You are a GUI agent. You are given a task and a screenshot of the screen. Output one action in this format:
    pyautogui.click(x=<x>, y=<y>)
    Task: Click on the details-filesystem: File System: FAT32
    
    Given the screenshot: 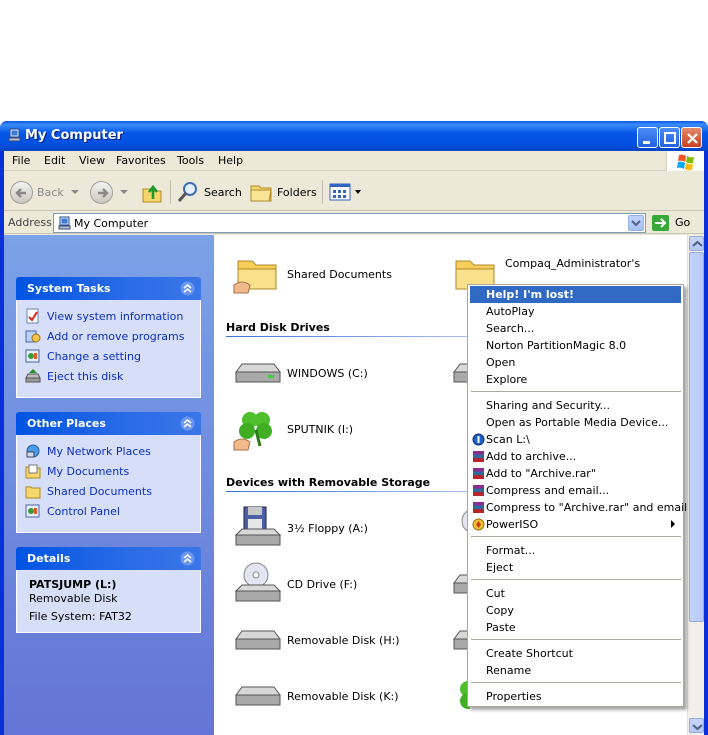 What is the action you would take?
    pyautogui.click(x=80, y=616)
    